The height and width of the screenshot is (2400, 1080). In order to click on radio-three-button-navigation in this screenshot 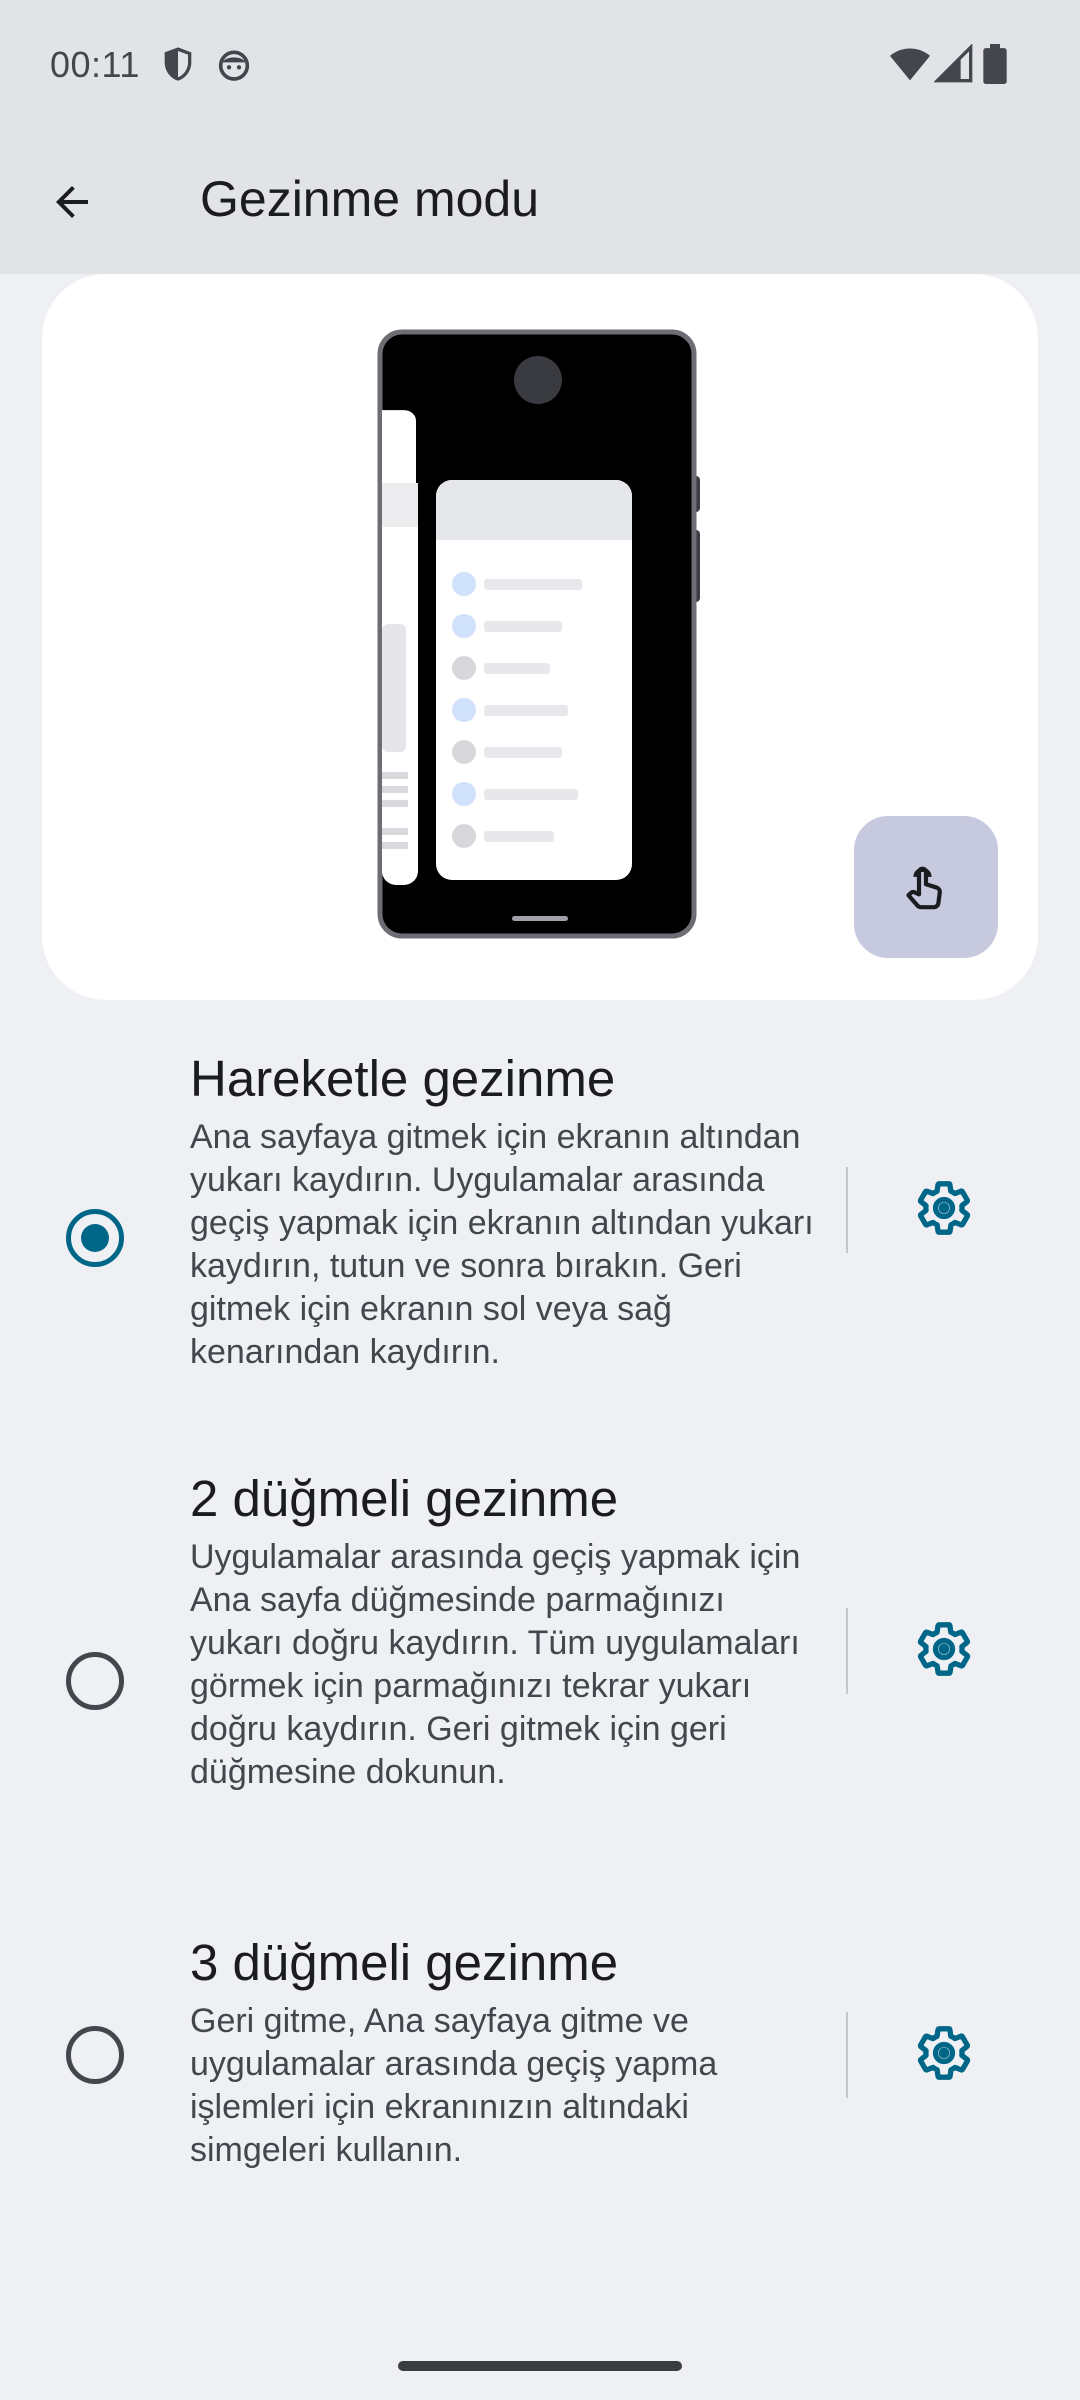, I will do `click(95, 2055)`.